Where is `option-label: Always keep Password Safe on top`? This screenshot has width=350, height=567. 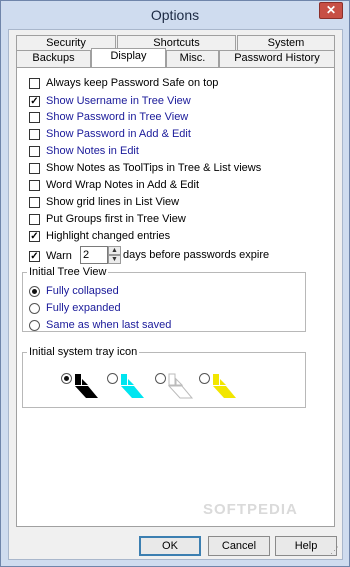 option-label: Always keep Password Safe on top is located at coordinates (132, 83).